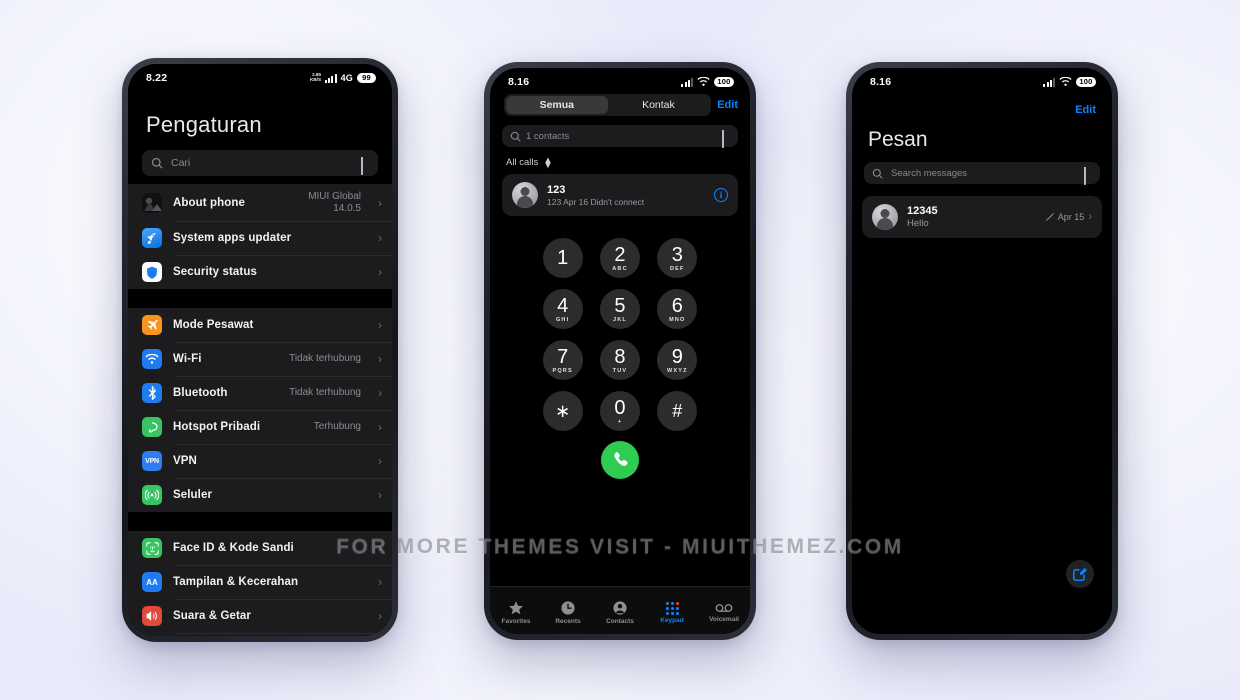 The height and width of the screenshot is (700, 1240). I want to click on segmented-control: Semua Kontak, so click(608, 105).